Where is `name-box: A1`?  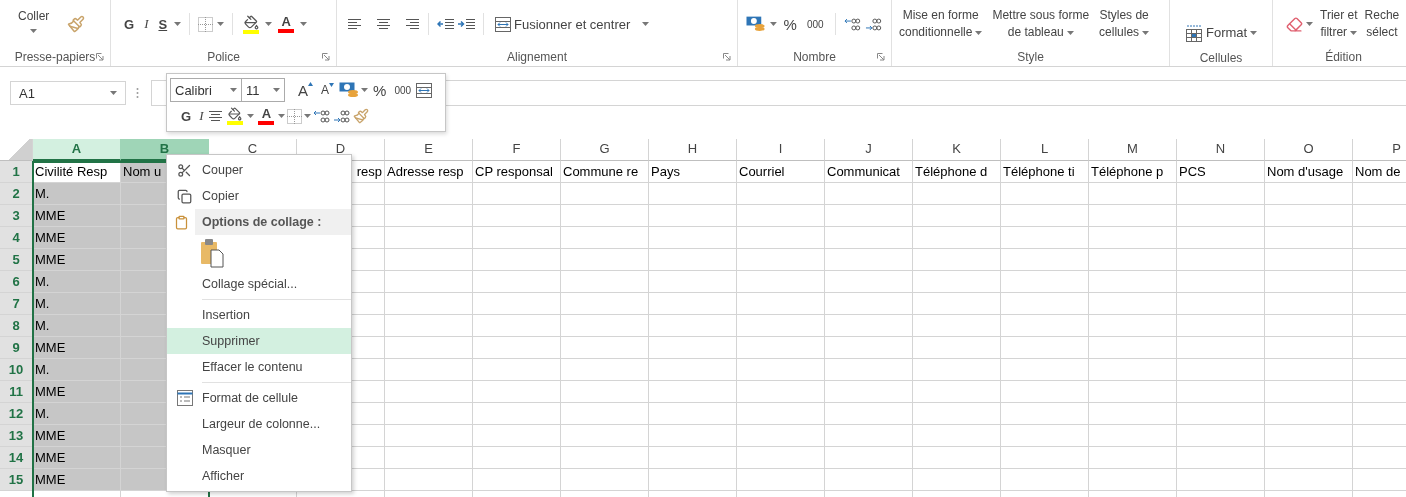 name-box: A1 is located at coordinates (68, 93).